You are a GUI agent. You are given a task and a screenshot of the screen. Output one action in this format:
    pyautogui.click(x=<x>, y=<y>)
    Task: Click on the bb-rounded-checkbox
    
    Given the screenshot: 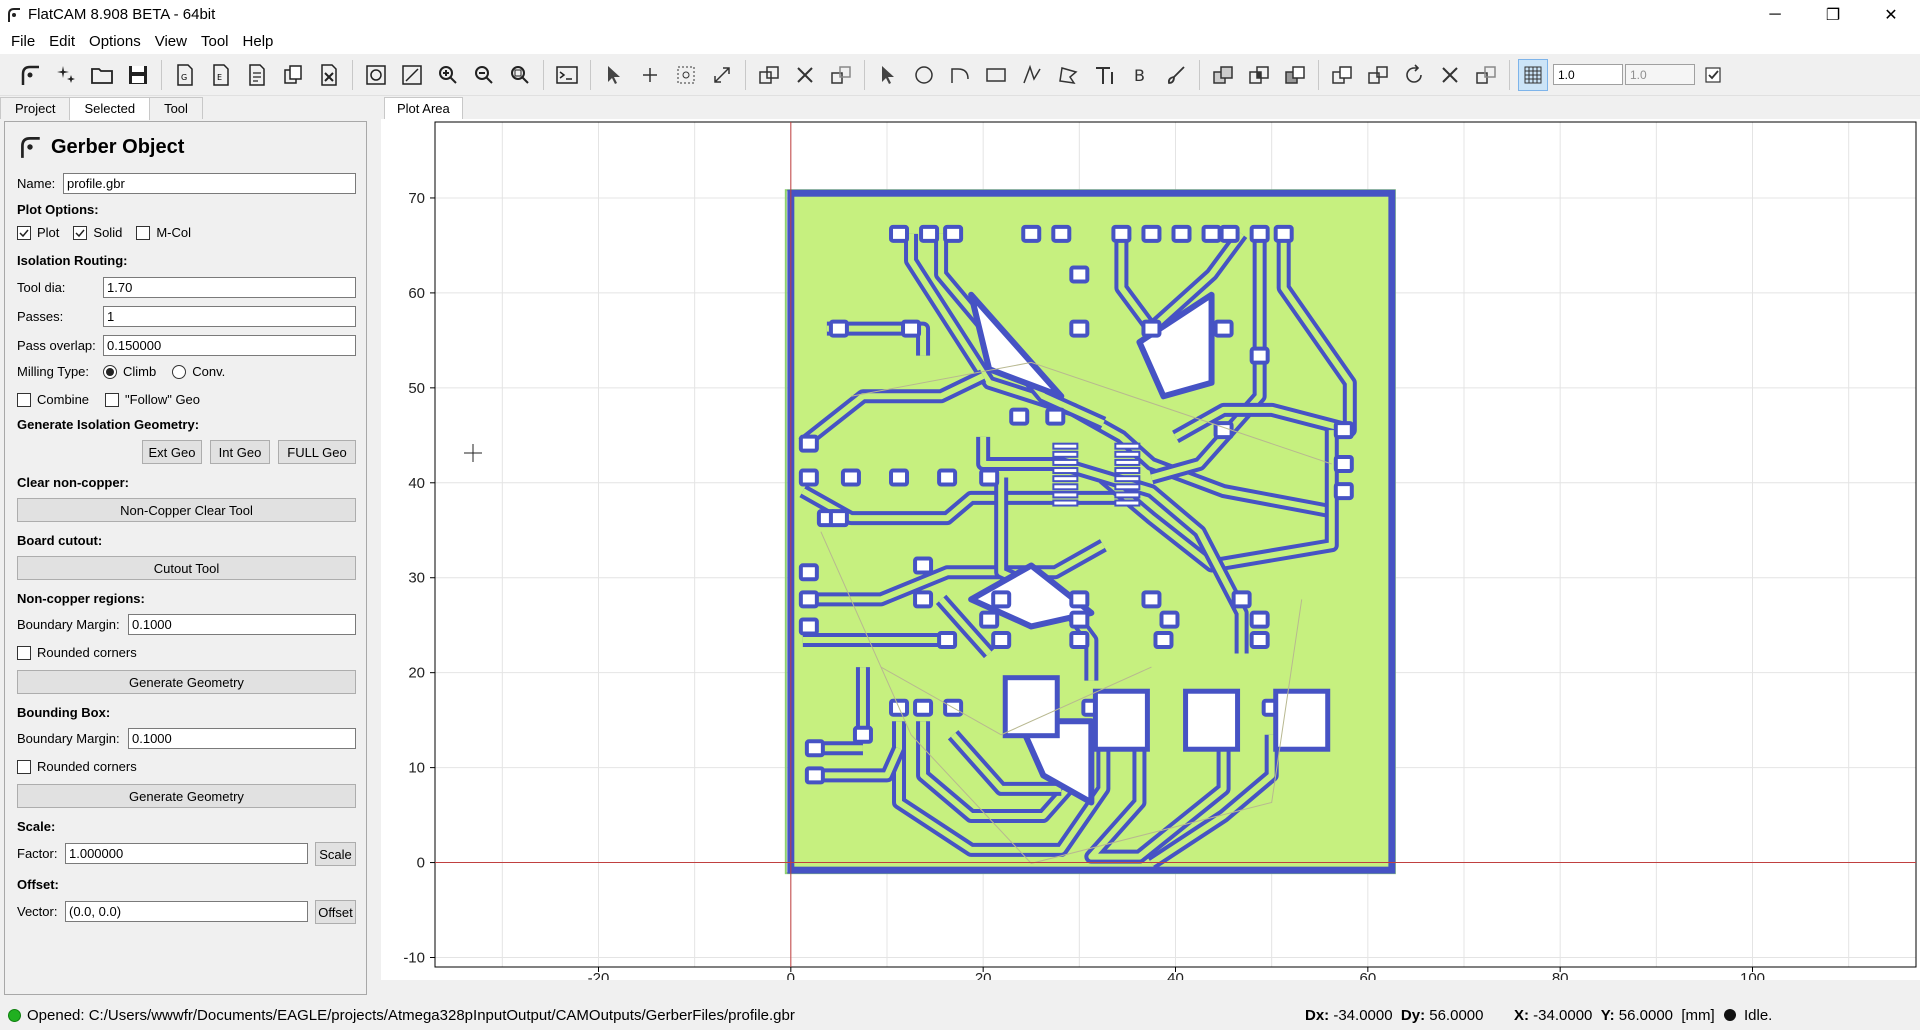 What is the action you would take?
    pyautogui.click(x=24, y=766)
    